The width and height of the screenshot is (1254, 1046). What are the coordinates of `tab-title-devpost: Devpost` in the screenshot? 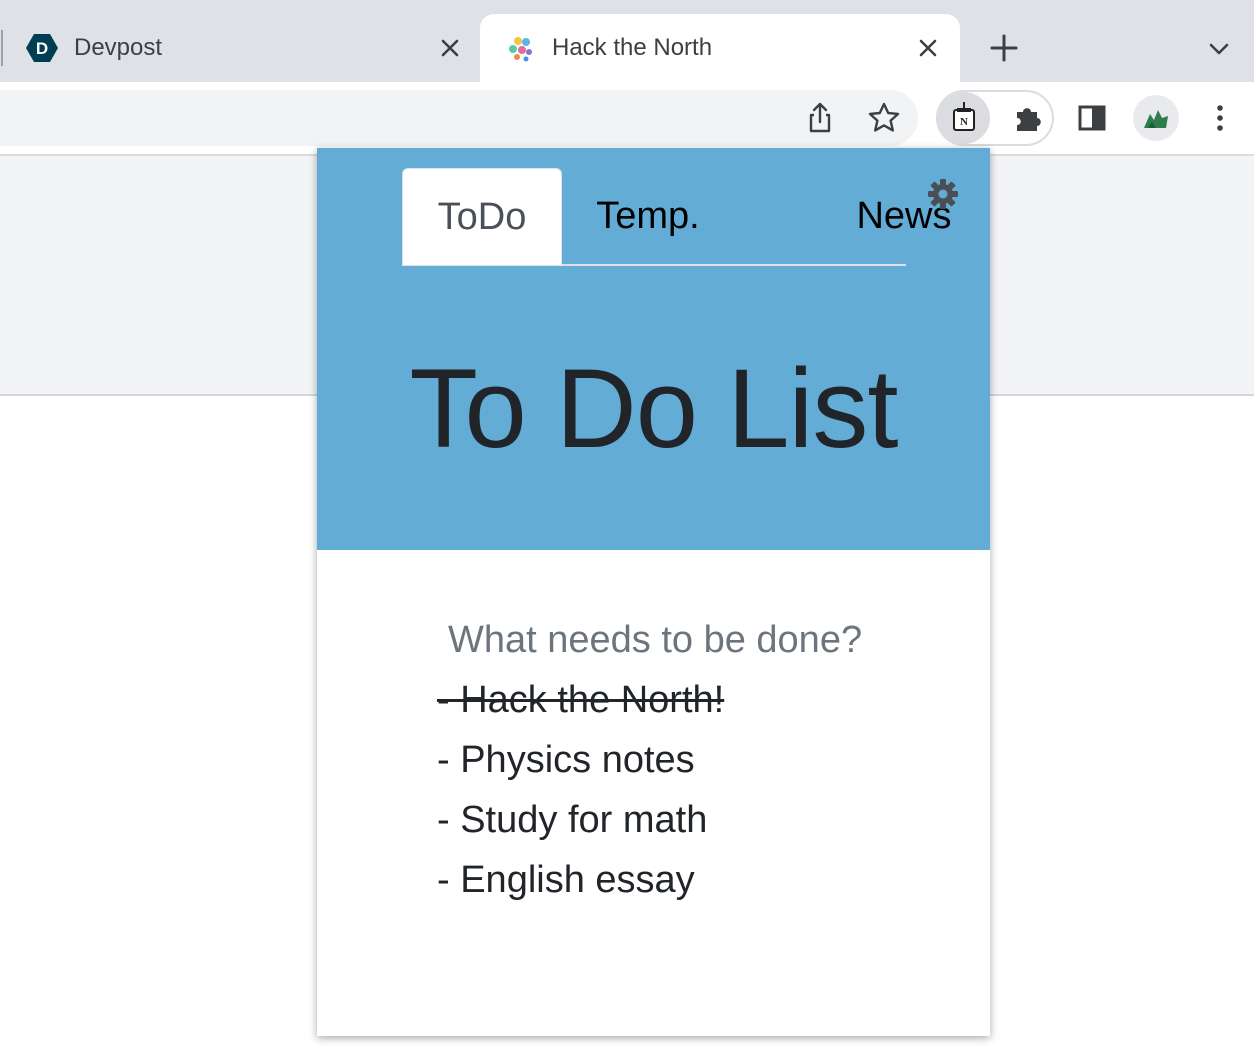 It's located at (118, 47).